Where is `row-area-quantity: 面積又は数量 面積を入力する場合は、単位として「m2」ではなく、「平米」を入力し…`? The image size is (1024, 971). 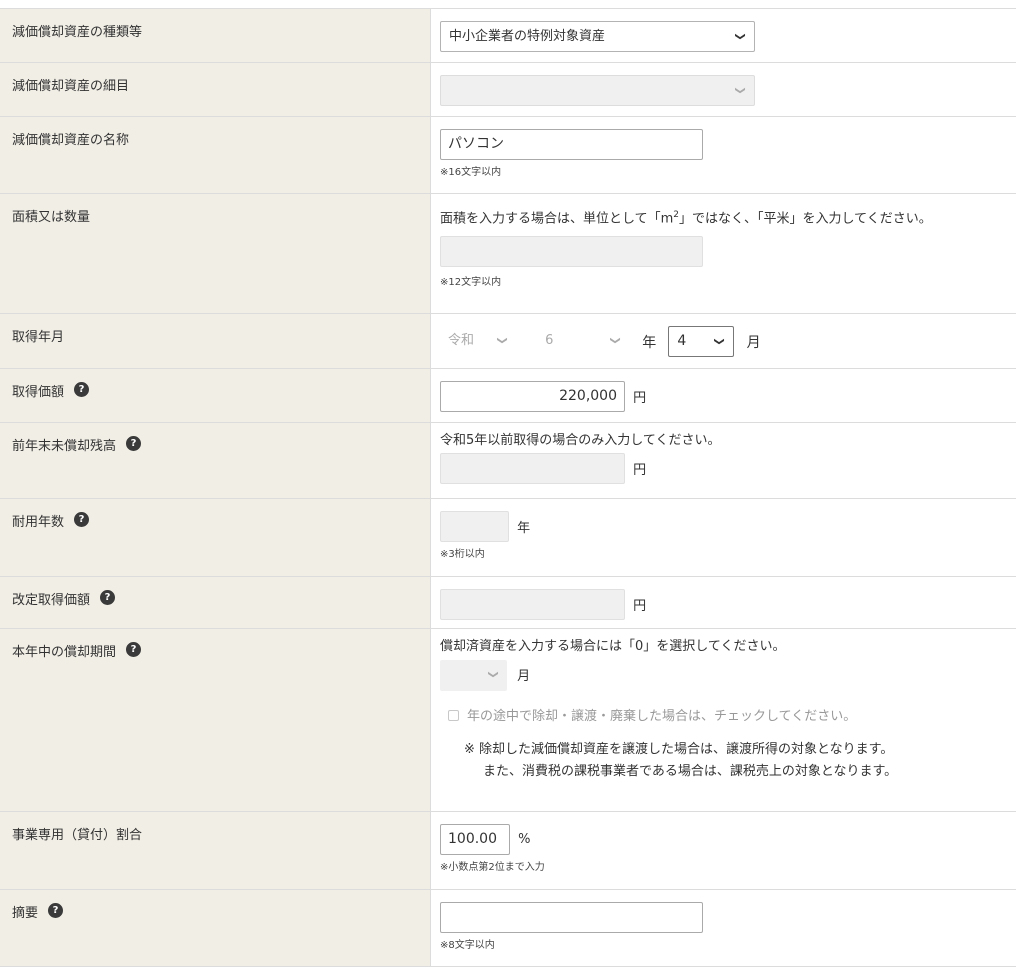 row-area-quantity: 面積又は数量 面積を入力する場合は、単位として「m2」ではなく、「平米」を入力し… is located at coordinates (508, 254).